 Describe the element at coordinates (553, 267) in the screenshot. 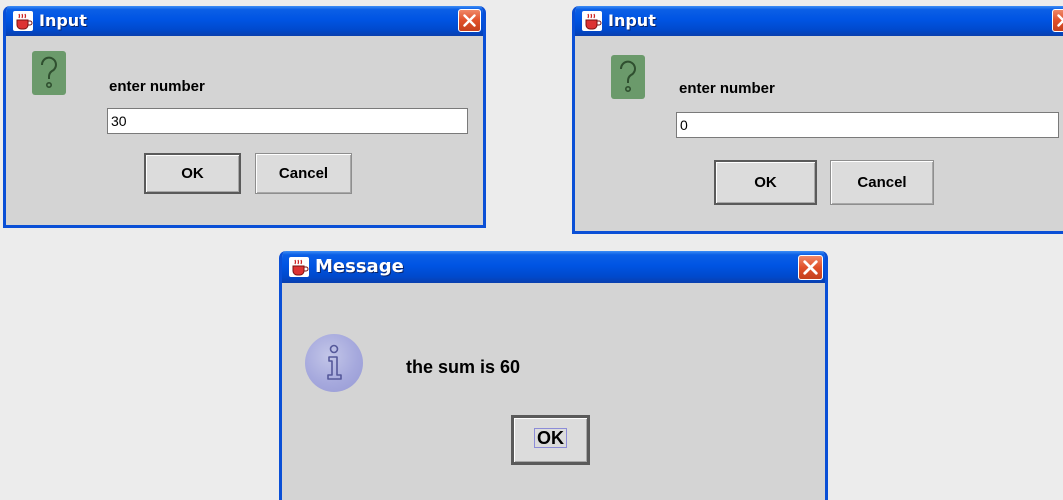

I see `titlebar: Message` at that location.